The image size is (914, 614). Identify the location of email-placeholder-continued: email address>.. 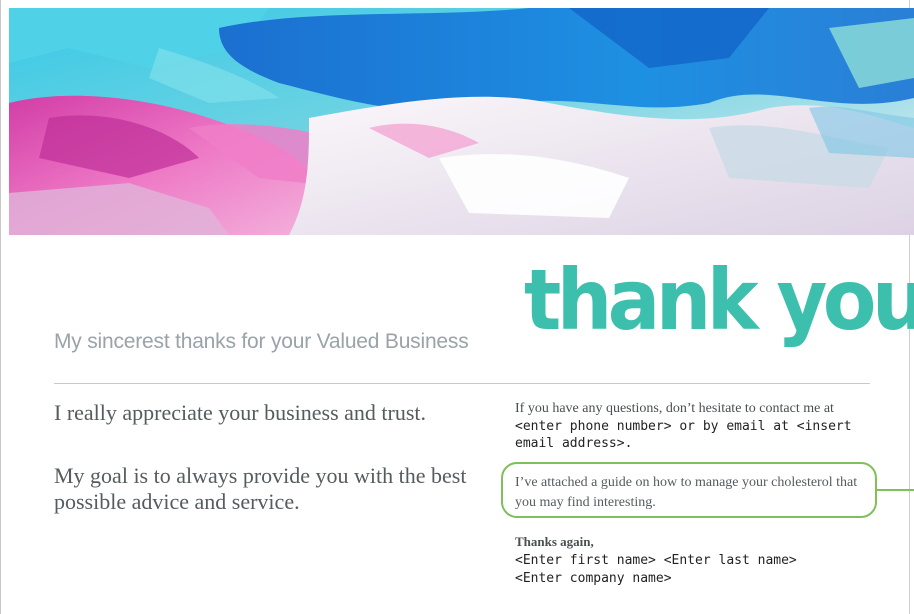
(700, 443).